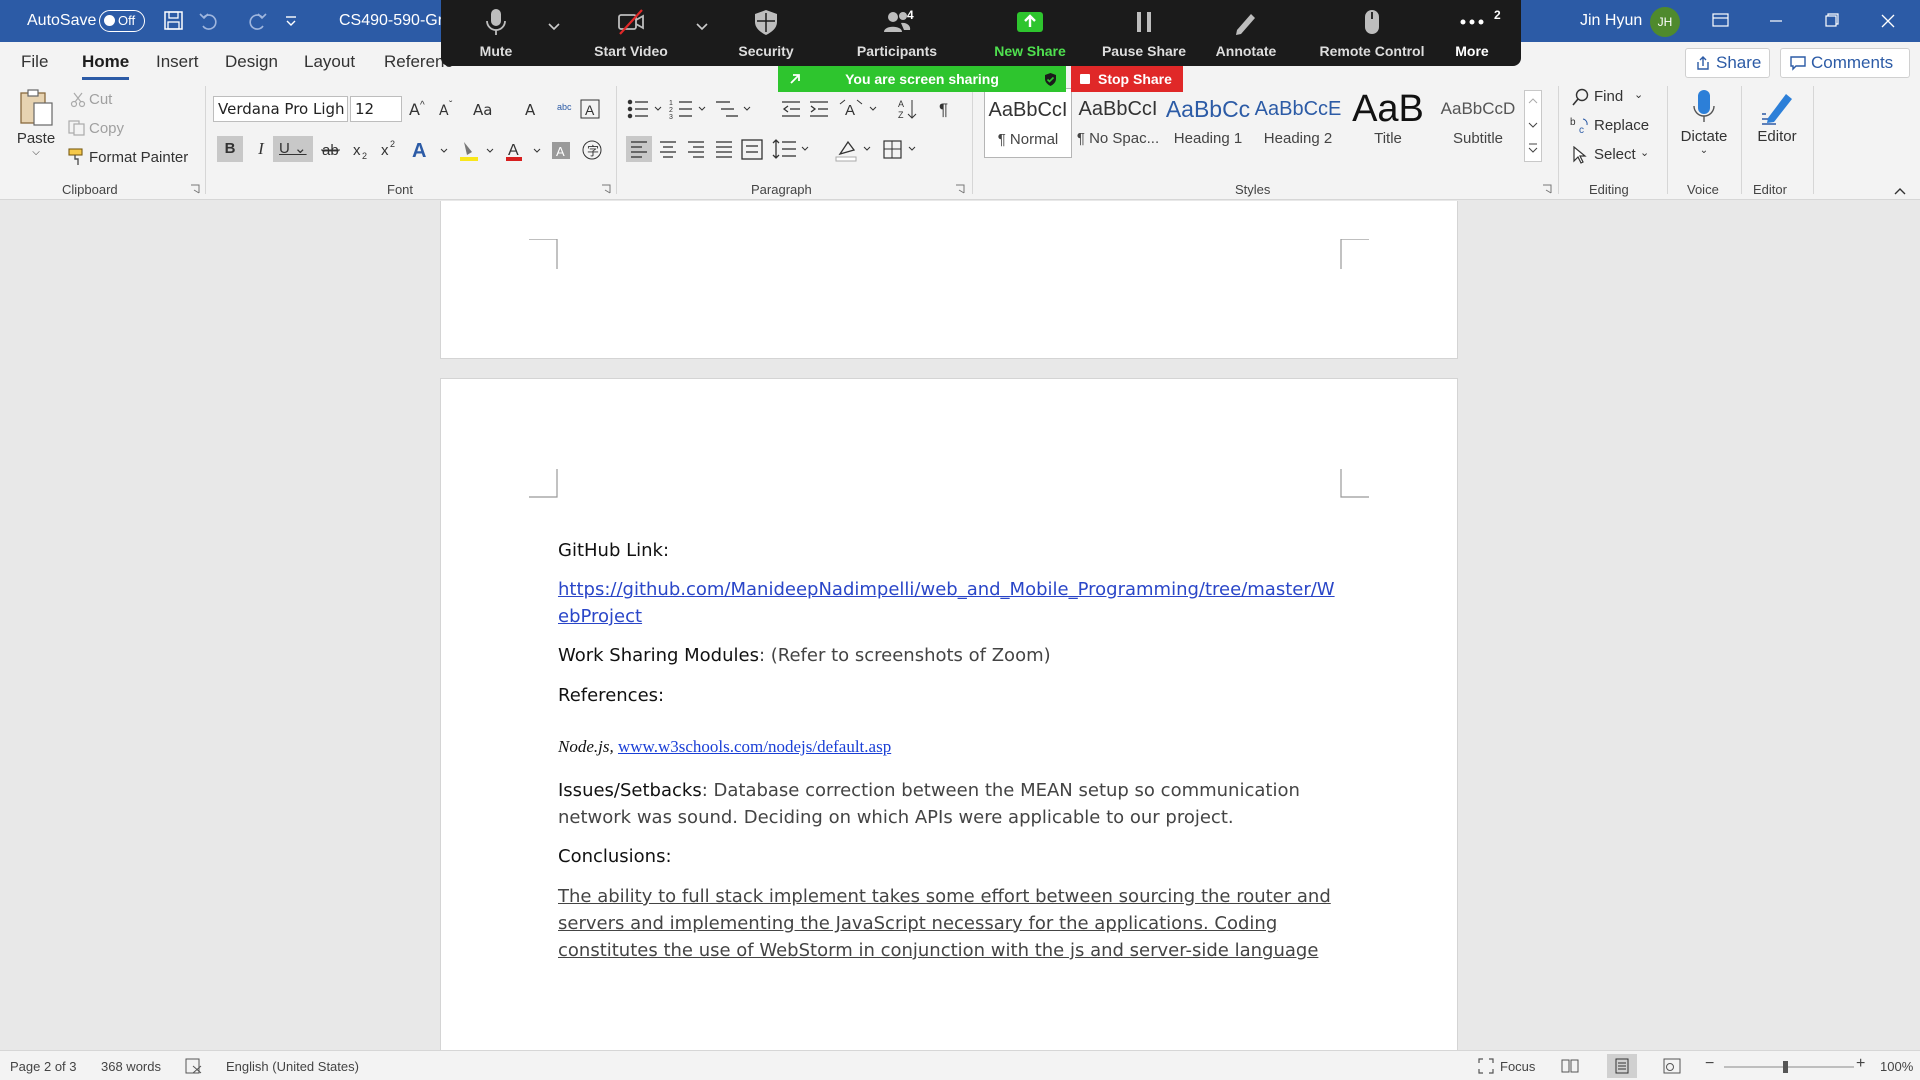 The image size is (1920, 1080). Describe the element at coordinates (106, 66) in the screenshot. I see `tab-home: Home` at that location.